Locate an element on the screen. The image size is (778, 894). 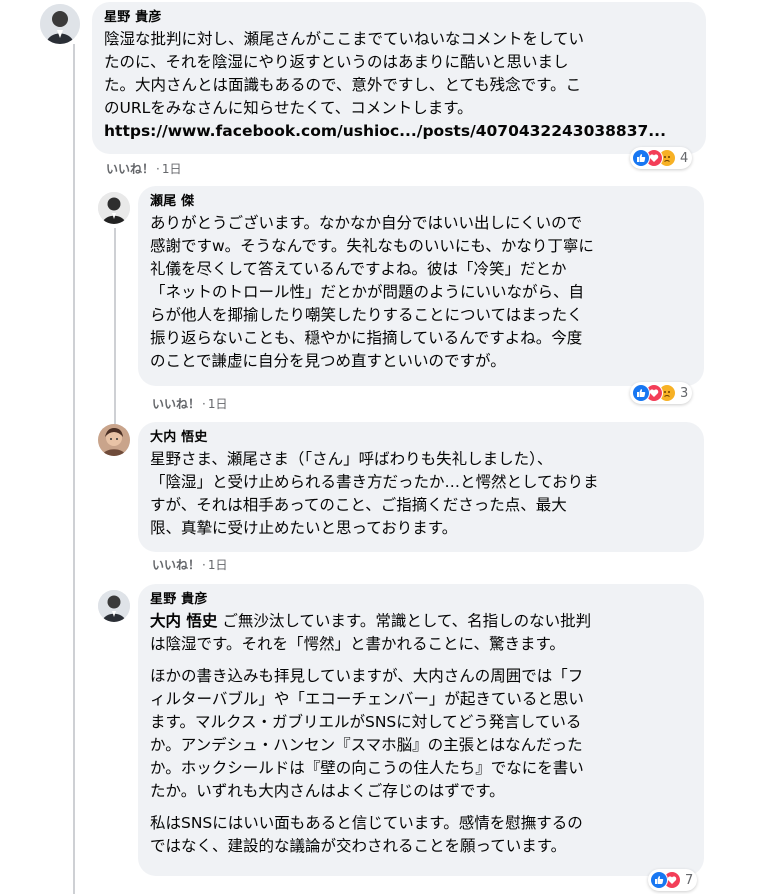
reply-line: 礼儀を尽くして答えているんですよね。彼は「冷笑」だとか is located at coordinates (358, 269).